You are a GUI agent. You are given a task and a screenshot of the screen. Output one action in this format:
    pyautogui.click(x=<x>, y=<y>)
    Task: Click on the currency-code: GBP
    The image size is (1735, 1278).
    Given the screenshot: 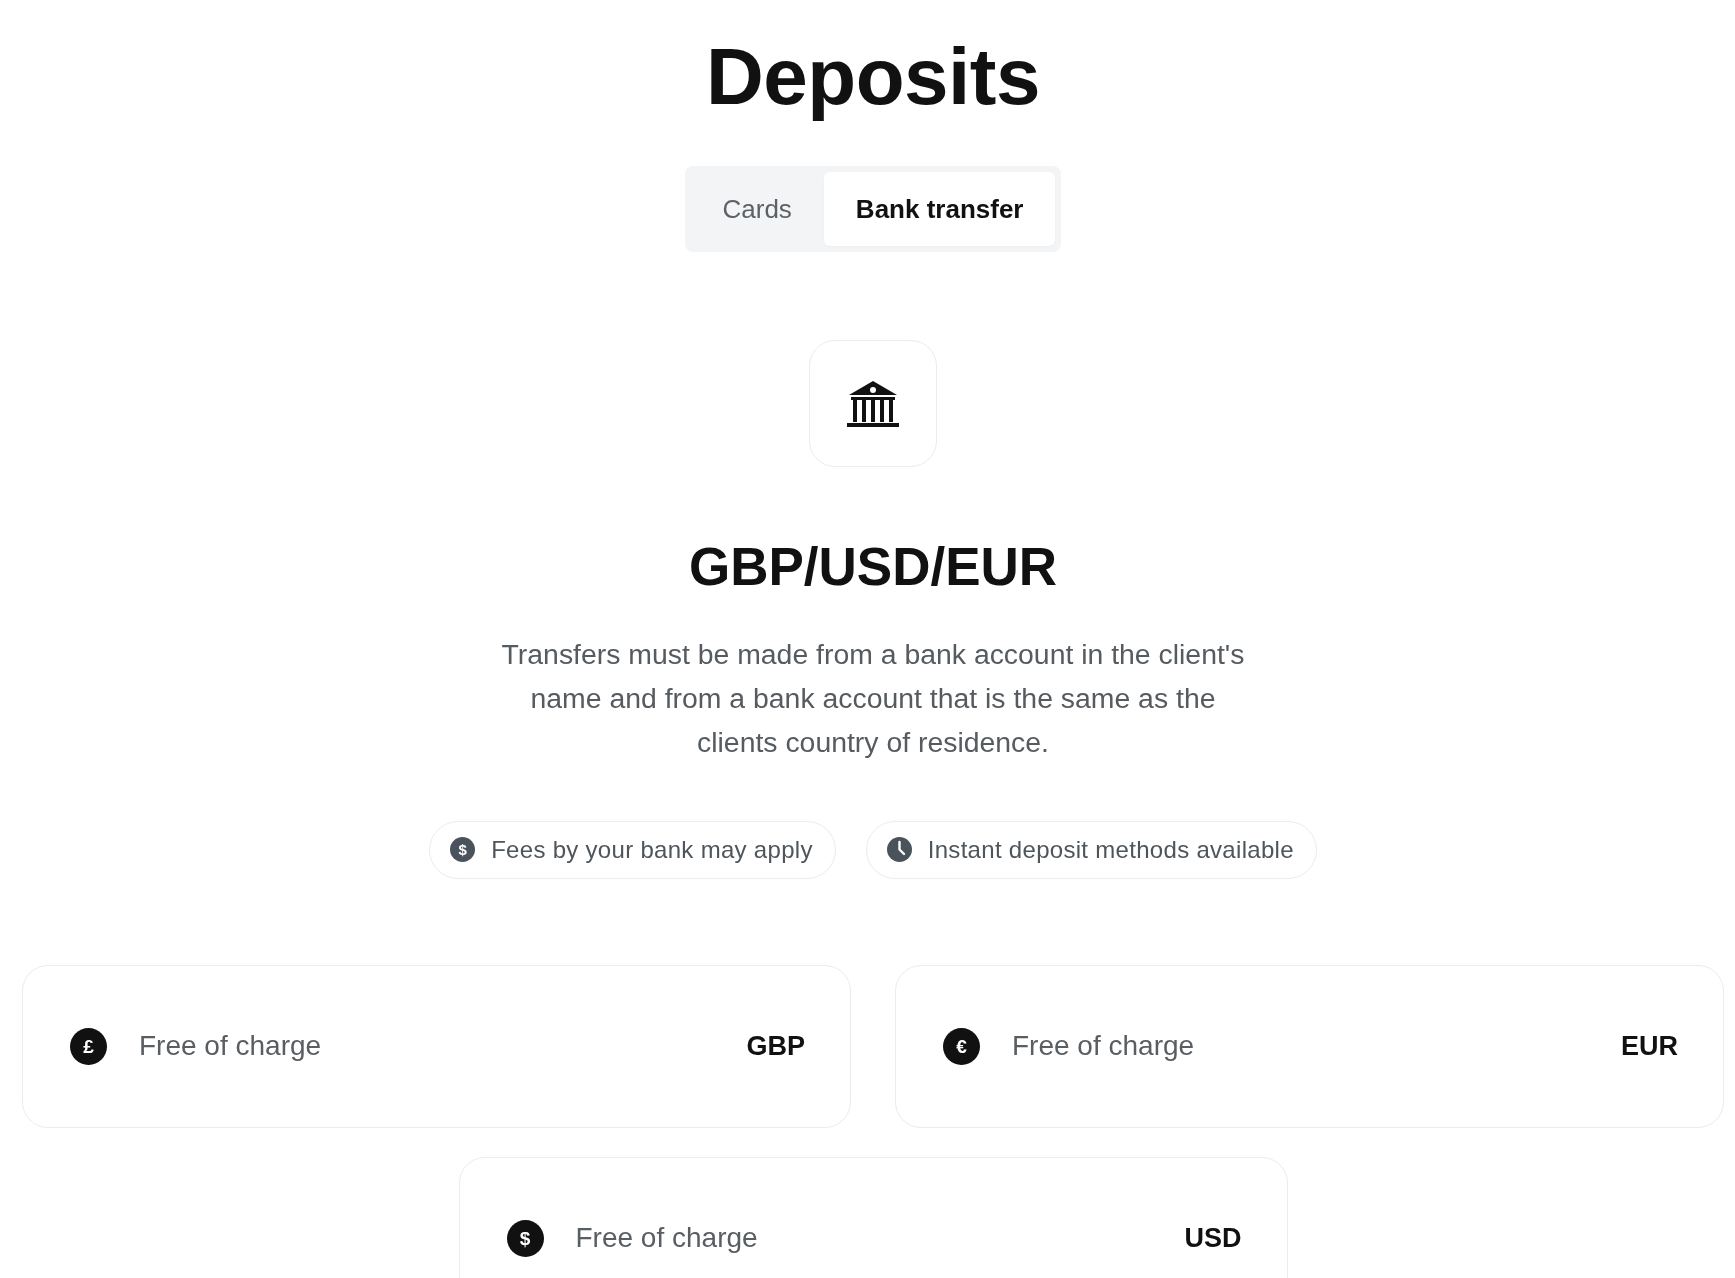 What is the action you would take?
    pyautogui.click(x=775, y=1046)
    